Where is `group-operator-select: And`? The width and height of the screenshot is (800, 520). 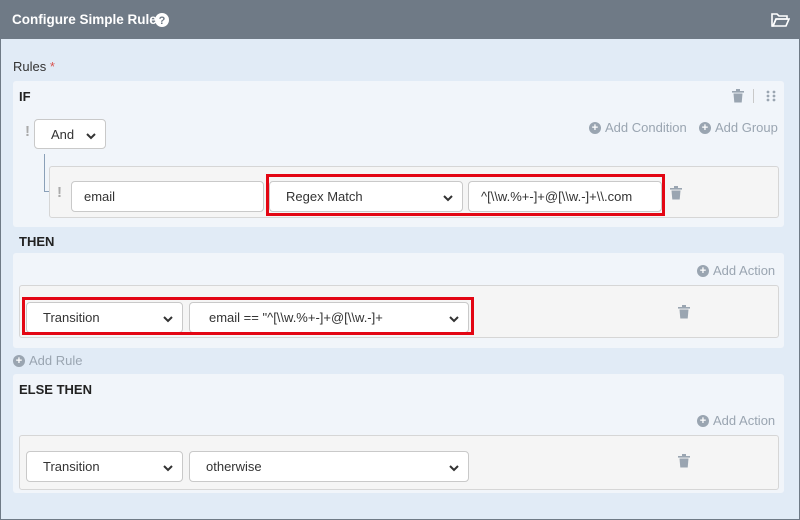 group-operator-select: And is located at coordinates (70, 134).